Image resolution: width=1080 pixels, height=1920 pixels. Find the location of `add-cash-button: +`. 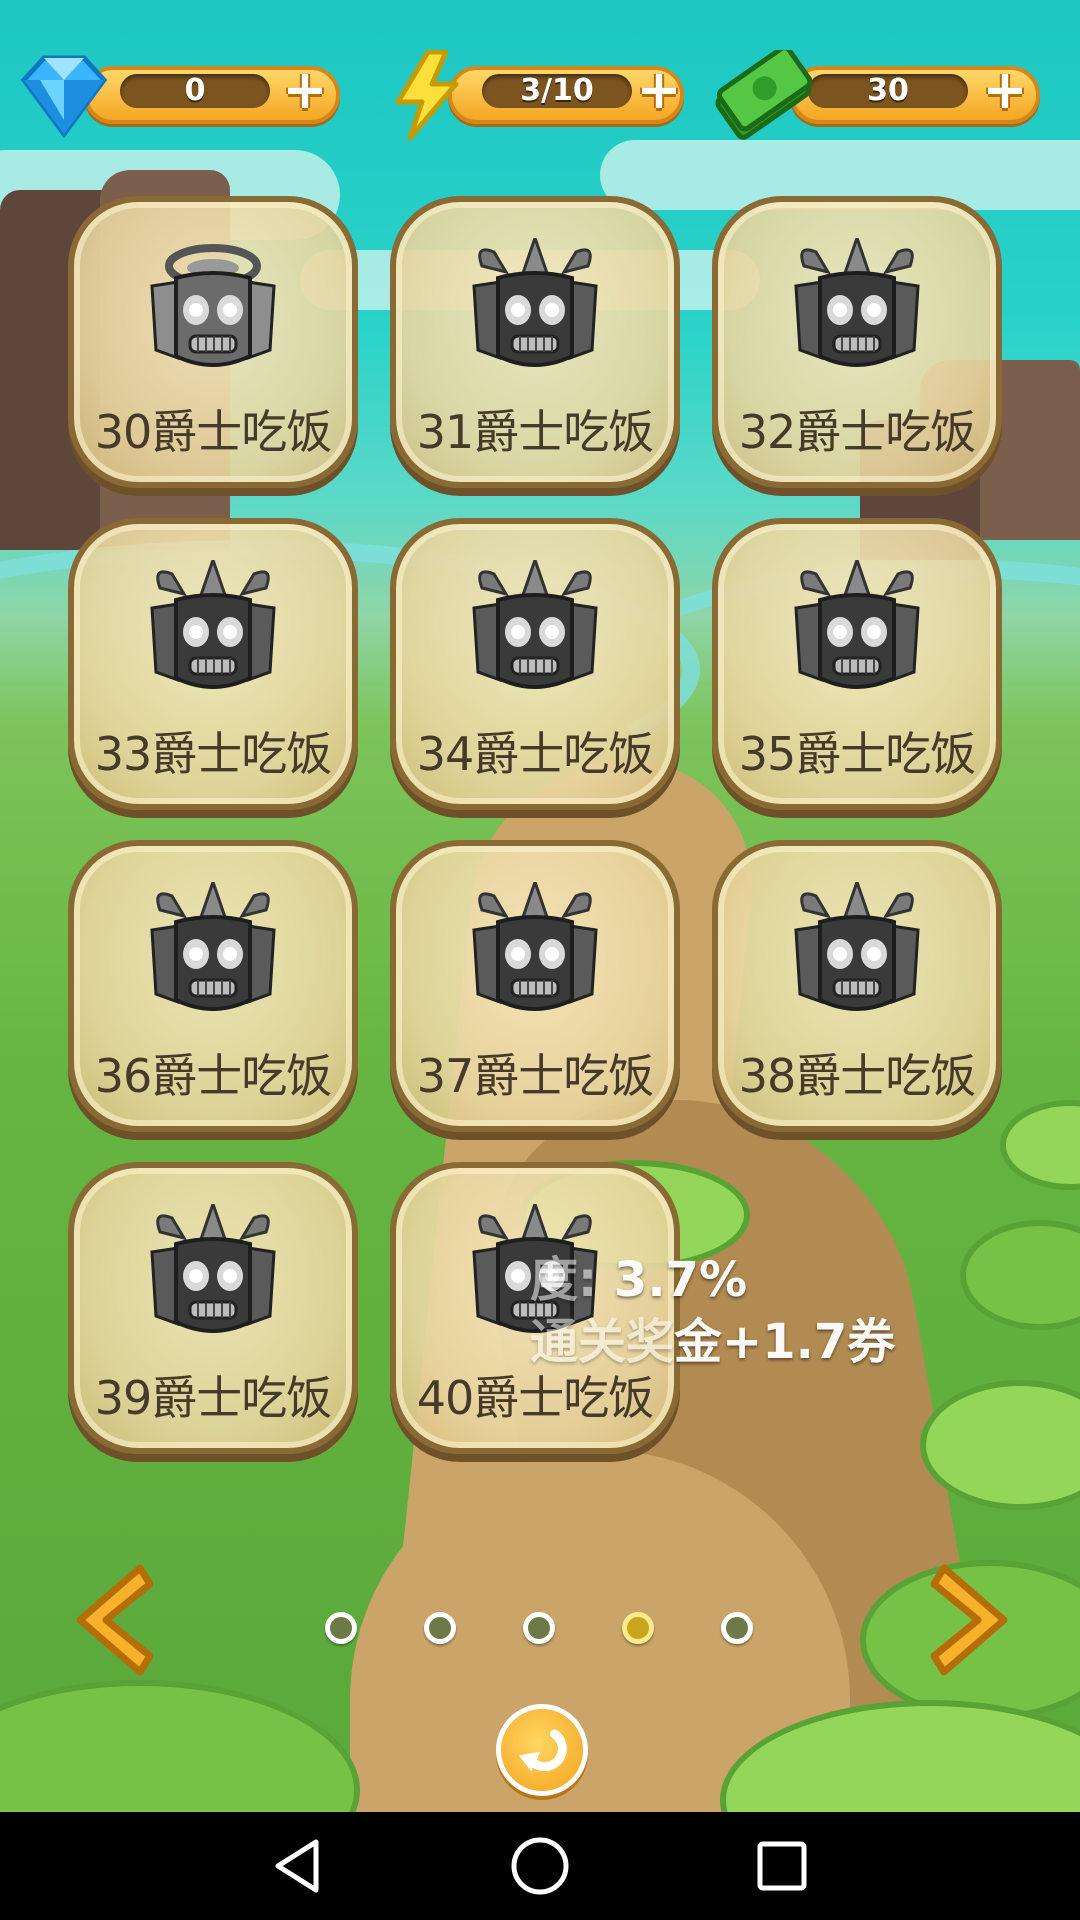

add-cash-button: + is located at coordinates (1005, 90).